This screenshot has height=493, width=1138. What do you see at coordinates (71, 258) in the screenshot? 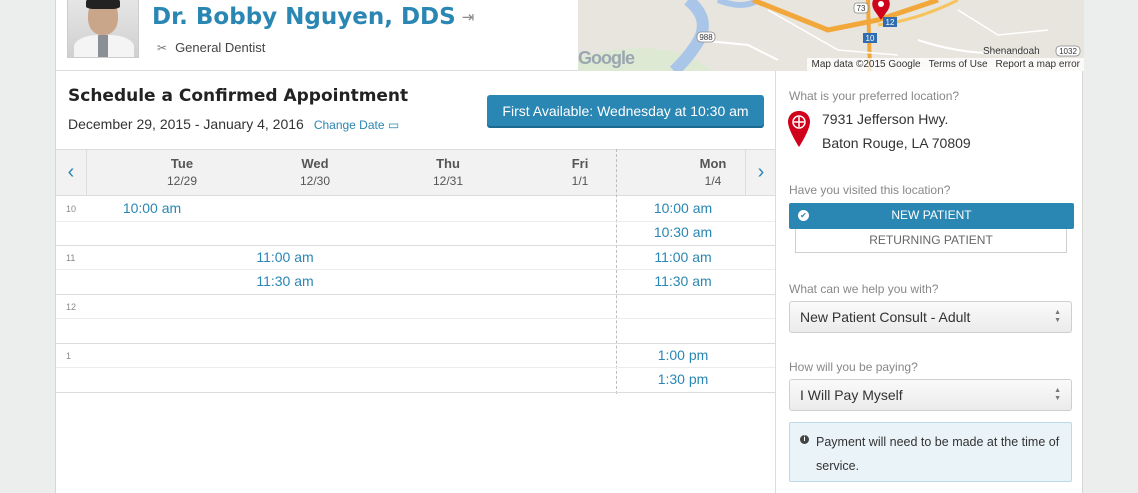
I see `hour-label: 11` at bounding box center [71, 258].